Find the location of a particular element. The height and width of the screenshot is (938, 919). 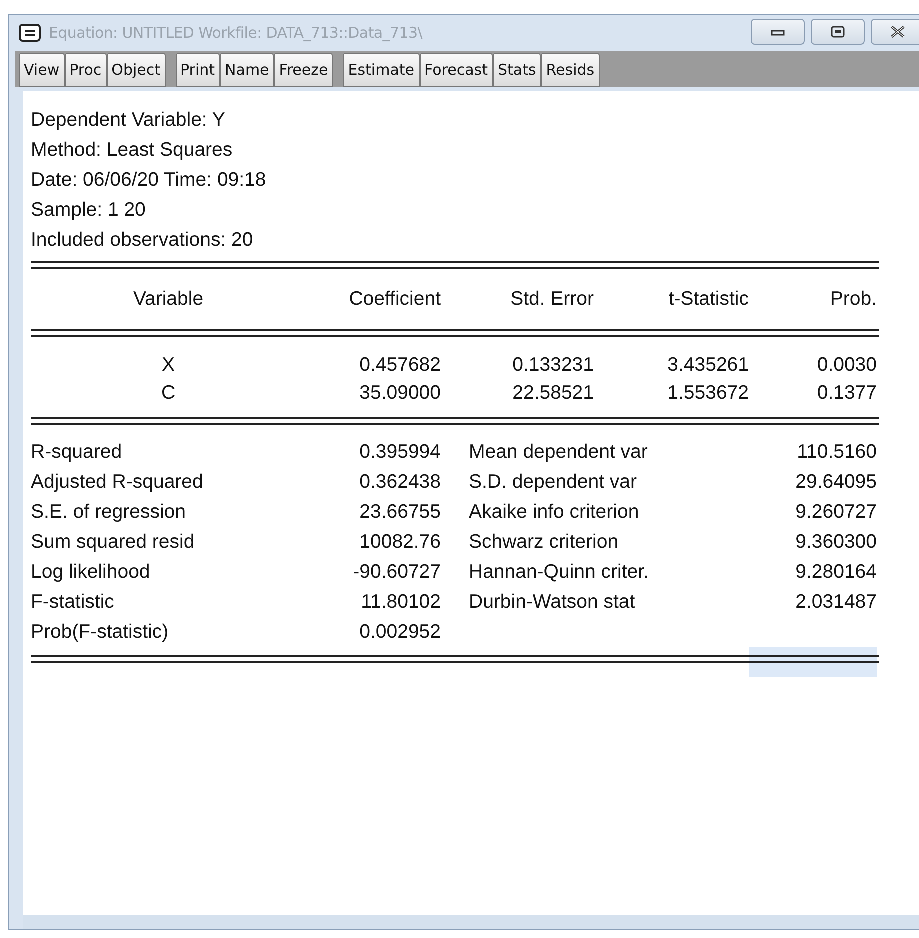

maximize-icon is located at coordinates (838, 32).